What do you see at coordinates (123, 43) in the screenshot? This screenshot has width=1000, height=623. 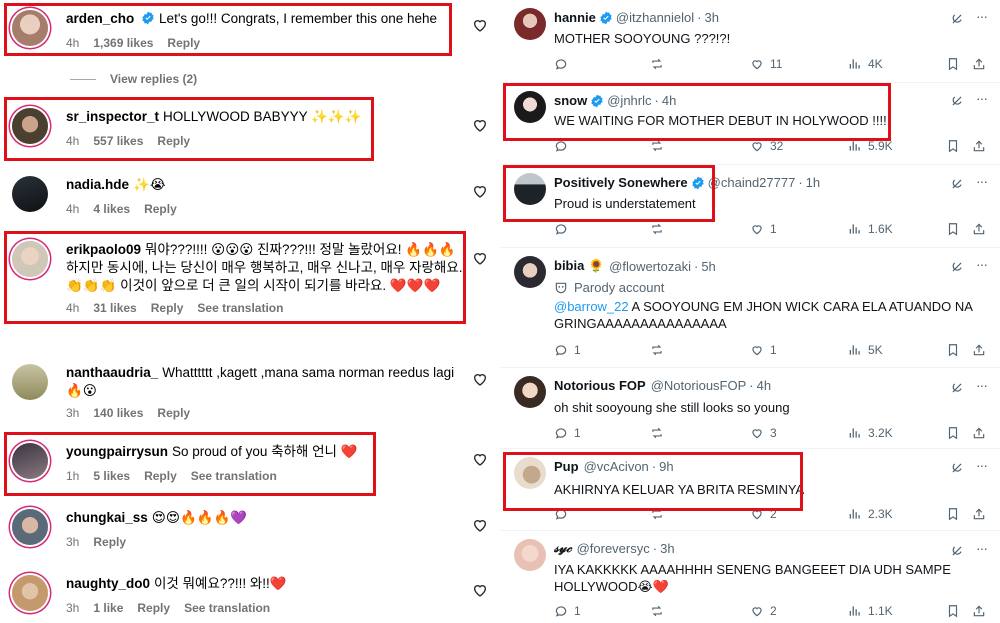 I see `comment-likes: 1,369 likes` at bounding box center [123, 43].